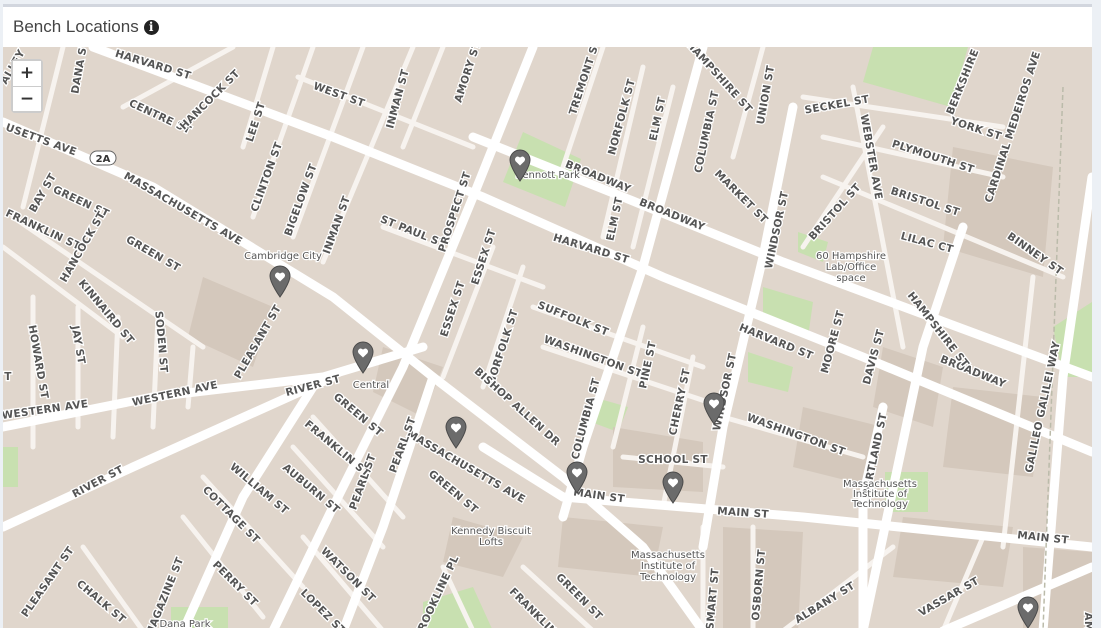 The height and width of the screenshot is (628, 1101). What do you see at coordinates (547, 27) in the screenshot?
I see `panel-header: Bench Locations i` at bounding box center [547, 27].